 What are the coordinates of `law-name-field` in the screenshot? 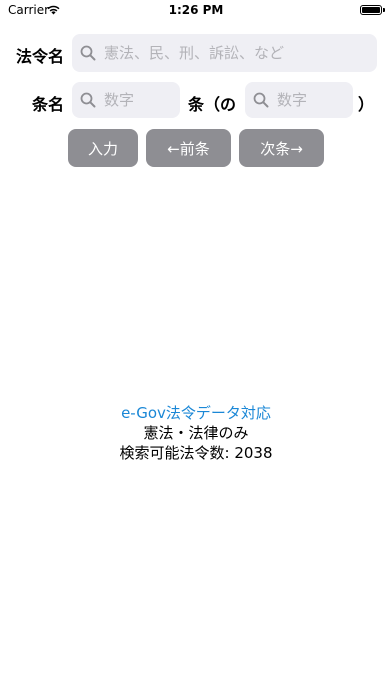 It's located at (224, 53).